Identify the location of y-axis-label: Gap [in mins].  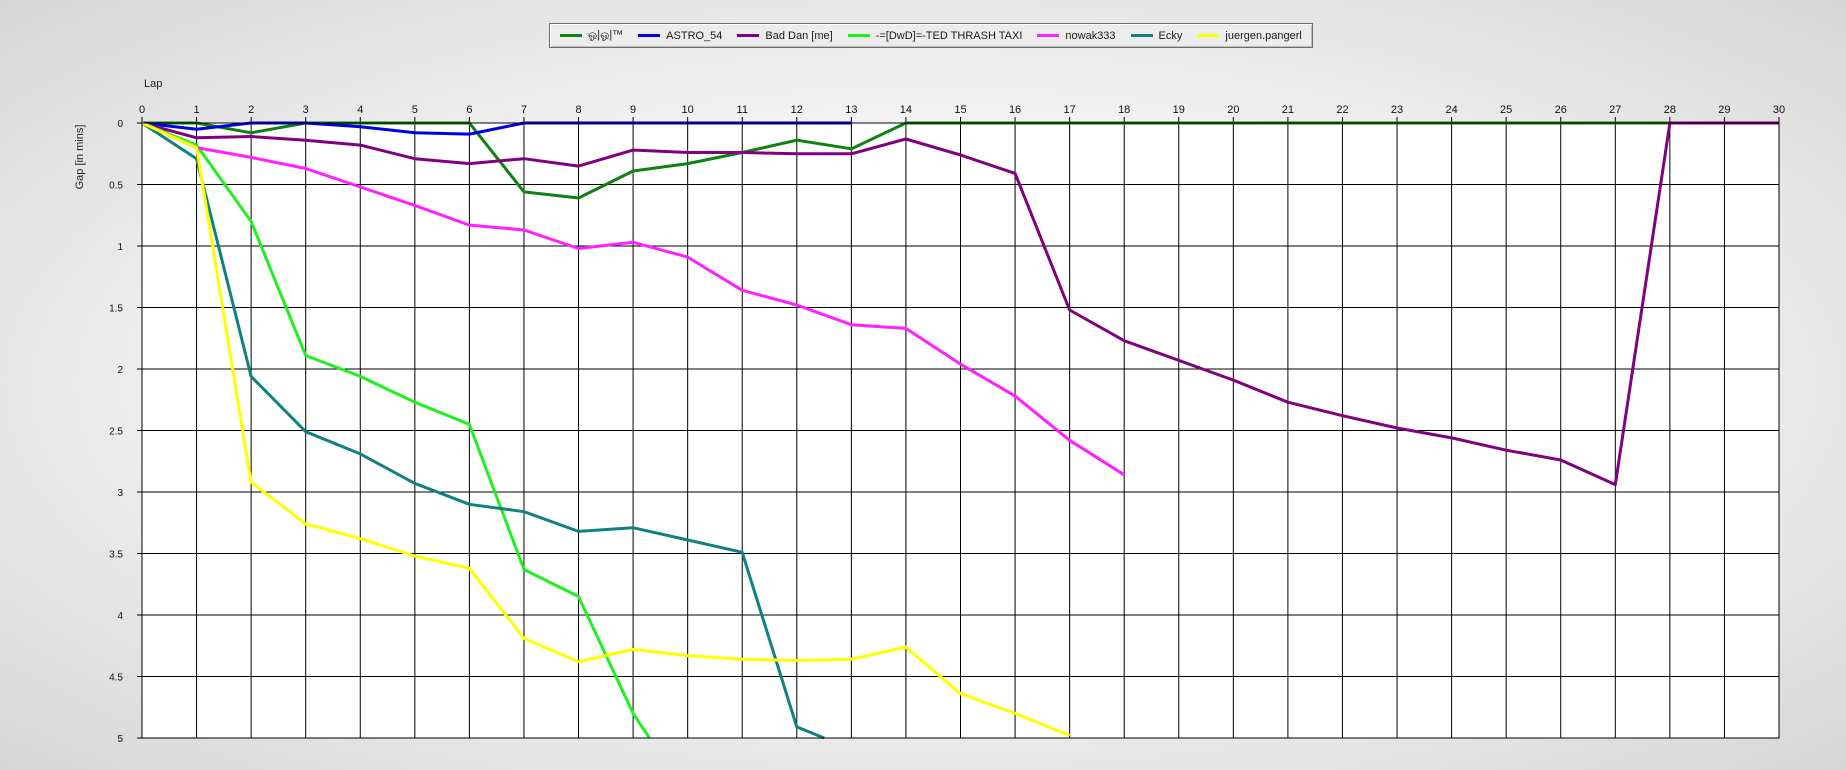
(80, 157).